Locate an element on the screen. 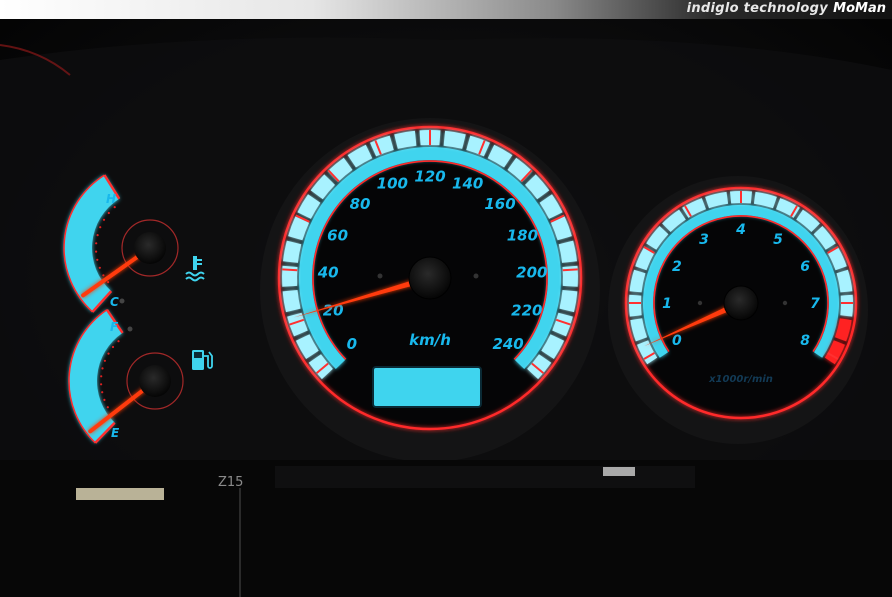  tachometer-unit: x1000r/min is located at coordinates (740, 379).